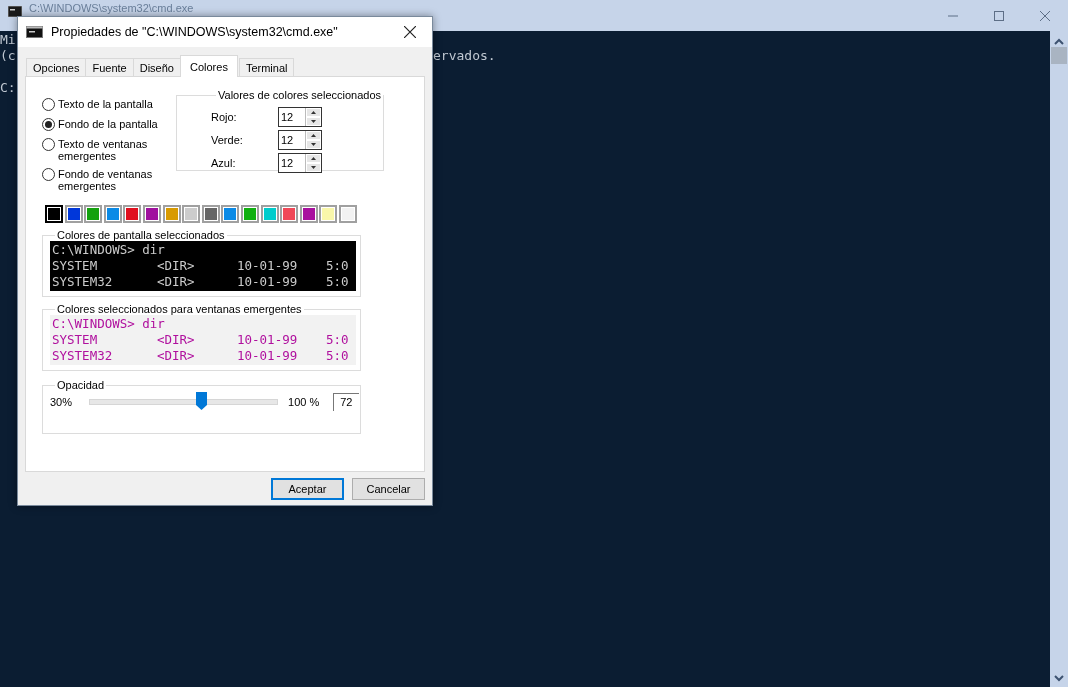 This screenshot has height=687, width=1068. I want to click on window-title: C:\WINDOWS\system32\cmd.exe, so click(111, 8).